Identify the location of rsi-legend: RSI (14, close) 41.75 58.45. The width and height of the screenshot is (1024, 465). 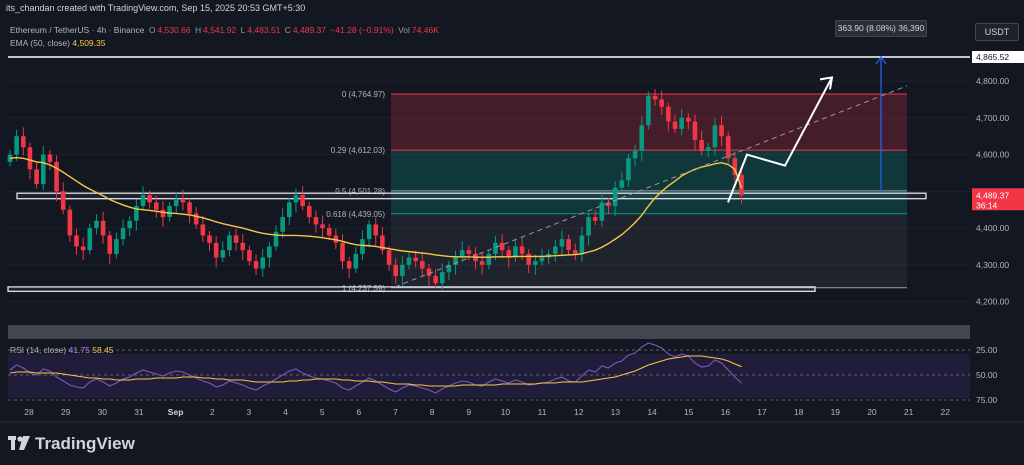
(62, 350).